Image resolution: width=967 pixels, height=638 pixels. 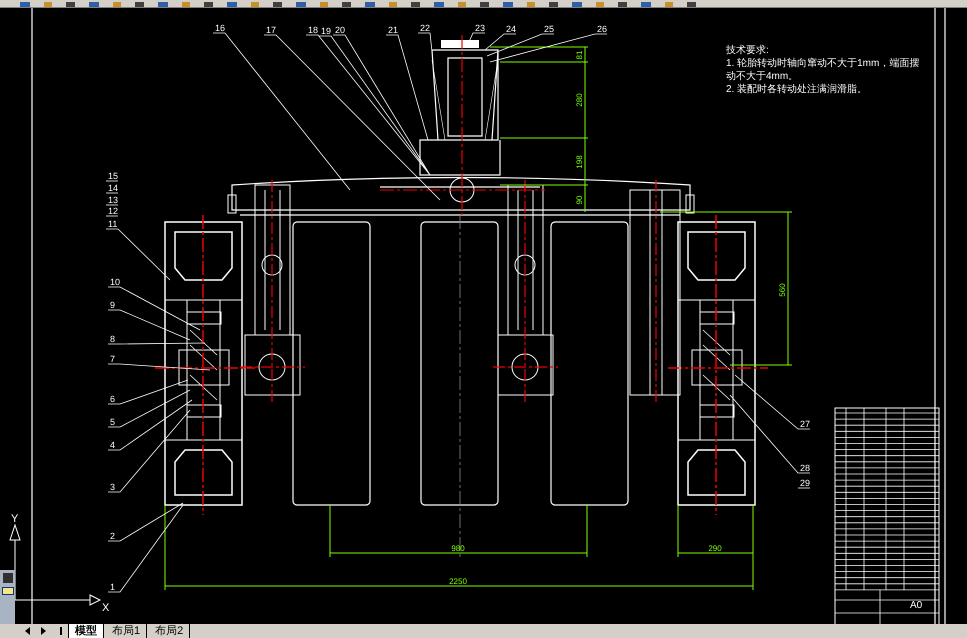 I want to click on dimension-text: 560, so click(x=782, y=290).